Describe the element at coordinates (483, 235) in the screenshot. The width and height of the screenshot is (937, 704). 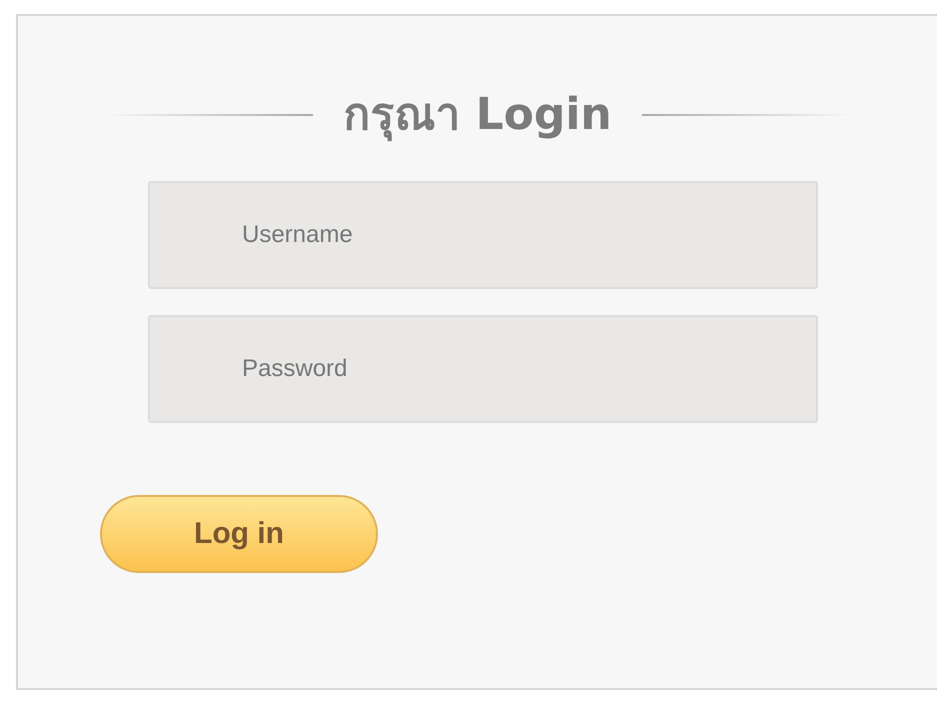
I see `input-field: Username` at that location.